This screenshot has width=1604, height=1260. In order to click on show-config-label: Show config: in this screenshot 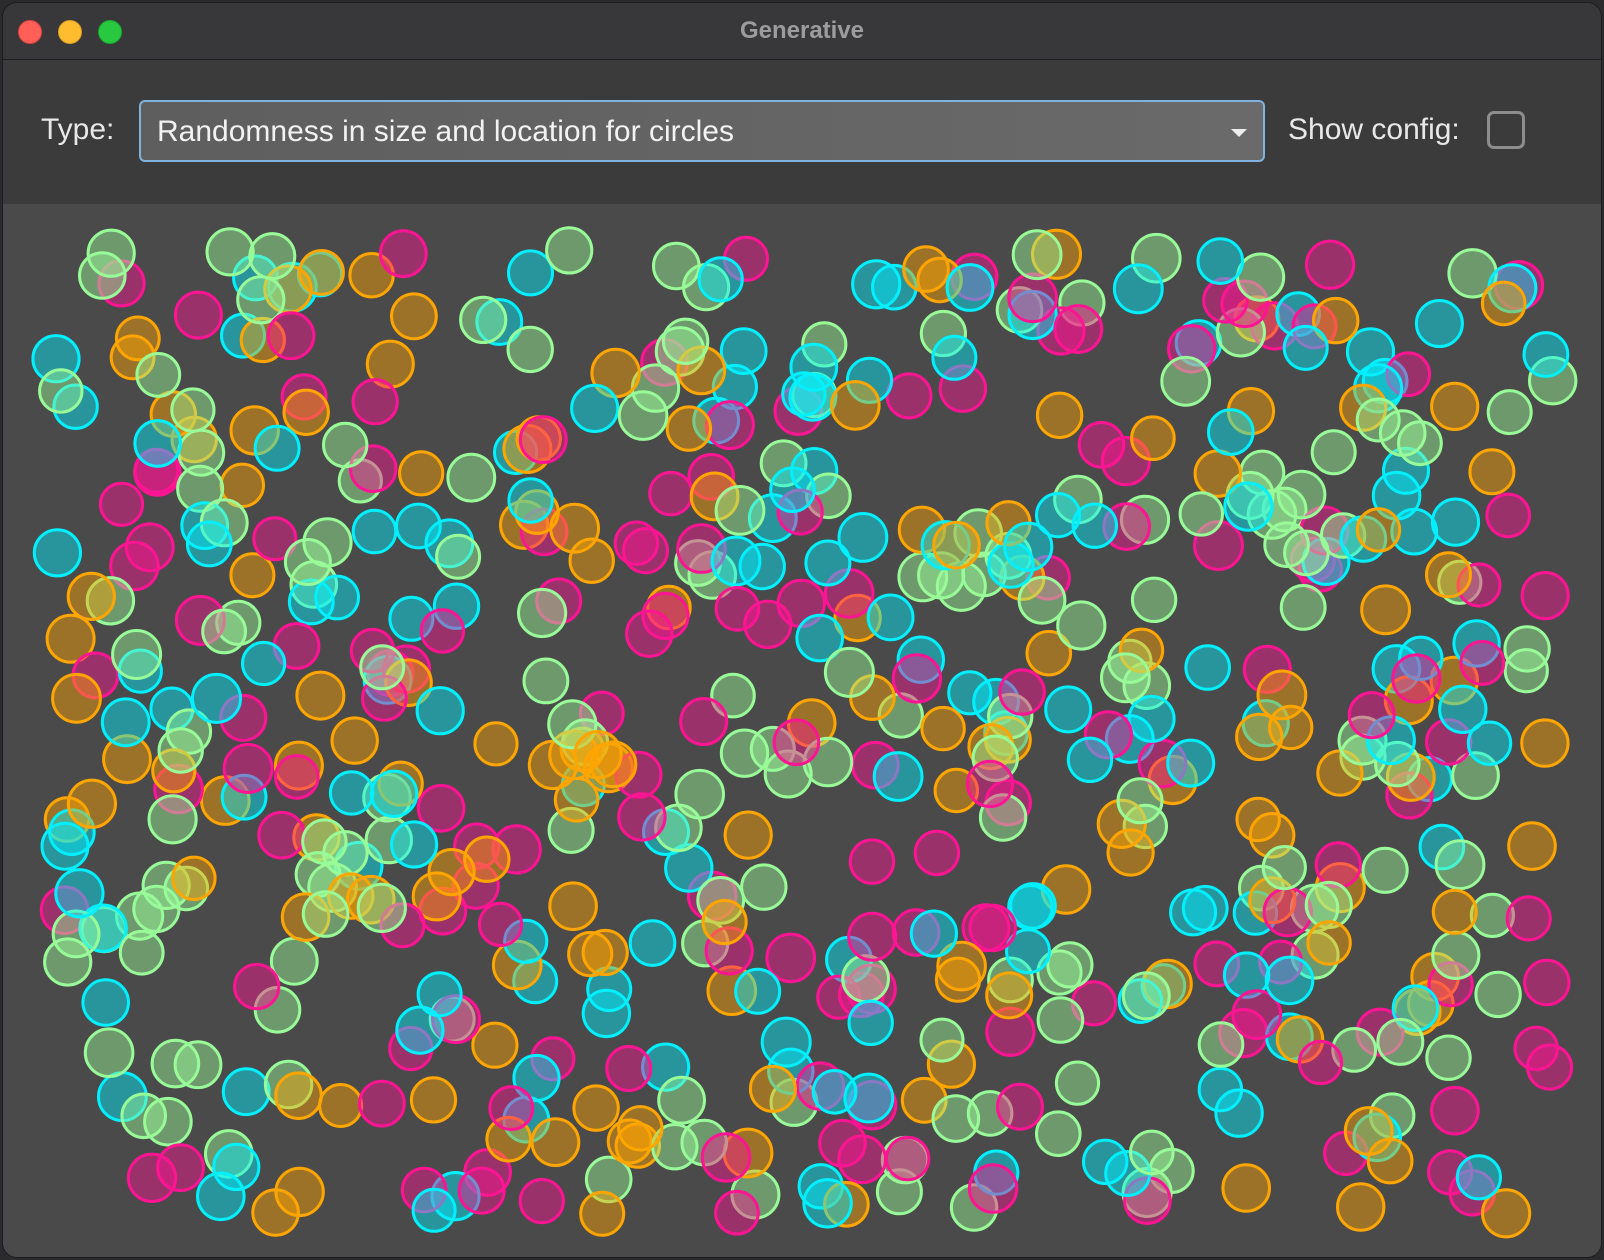, I will do `click(1374, 129)`.